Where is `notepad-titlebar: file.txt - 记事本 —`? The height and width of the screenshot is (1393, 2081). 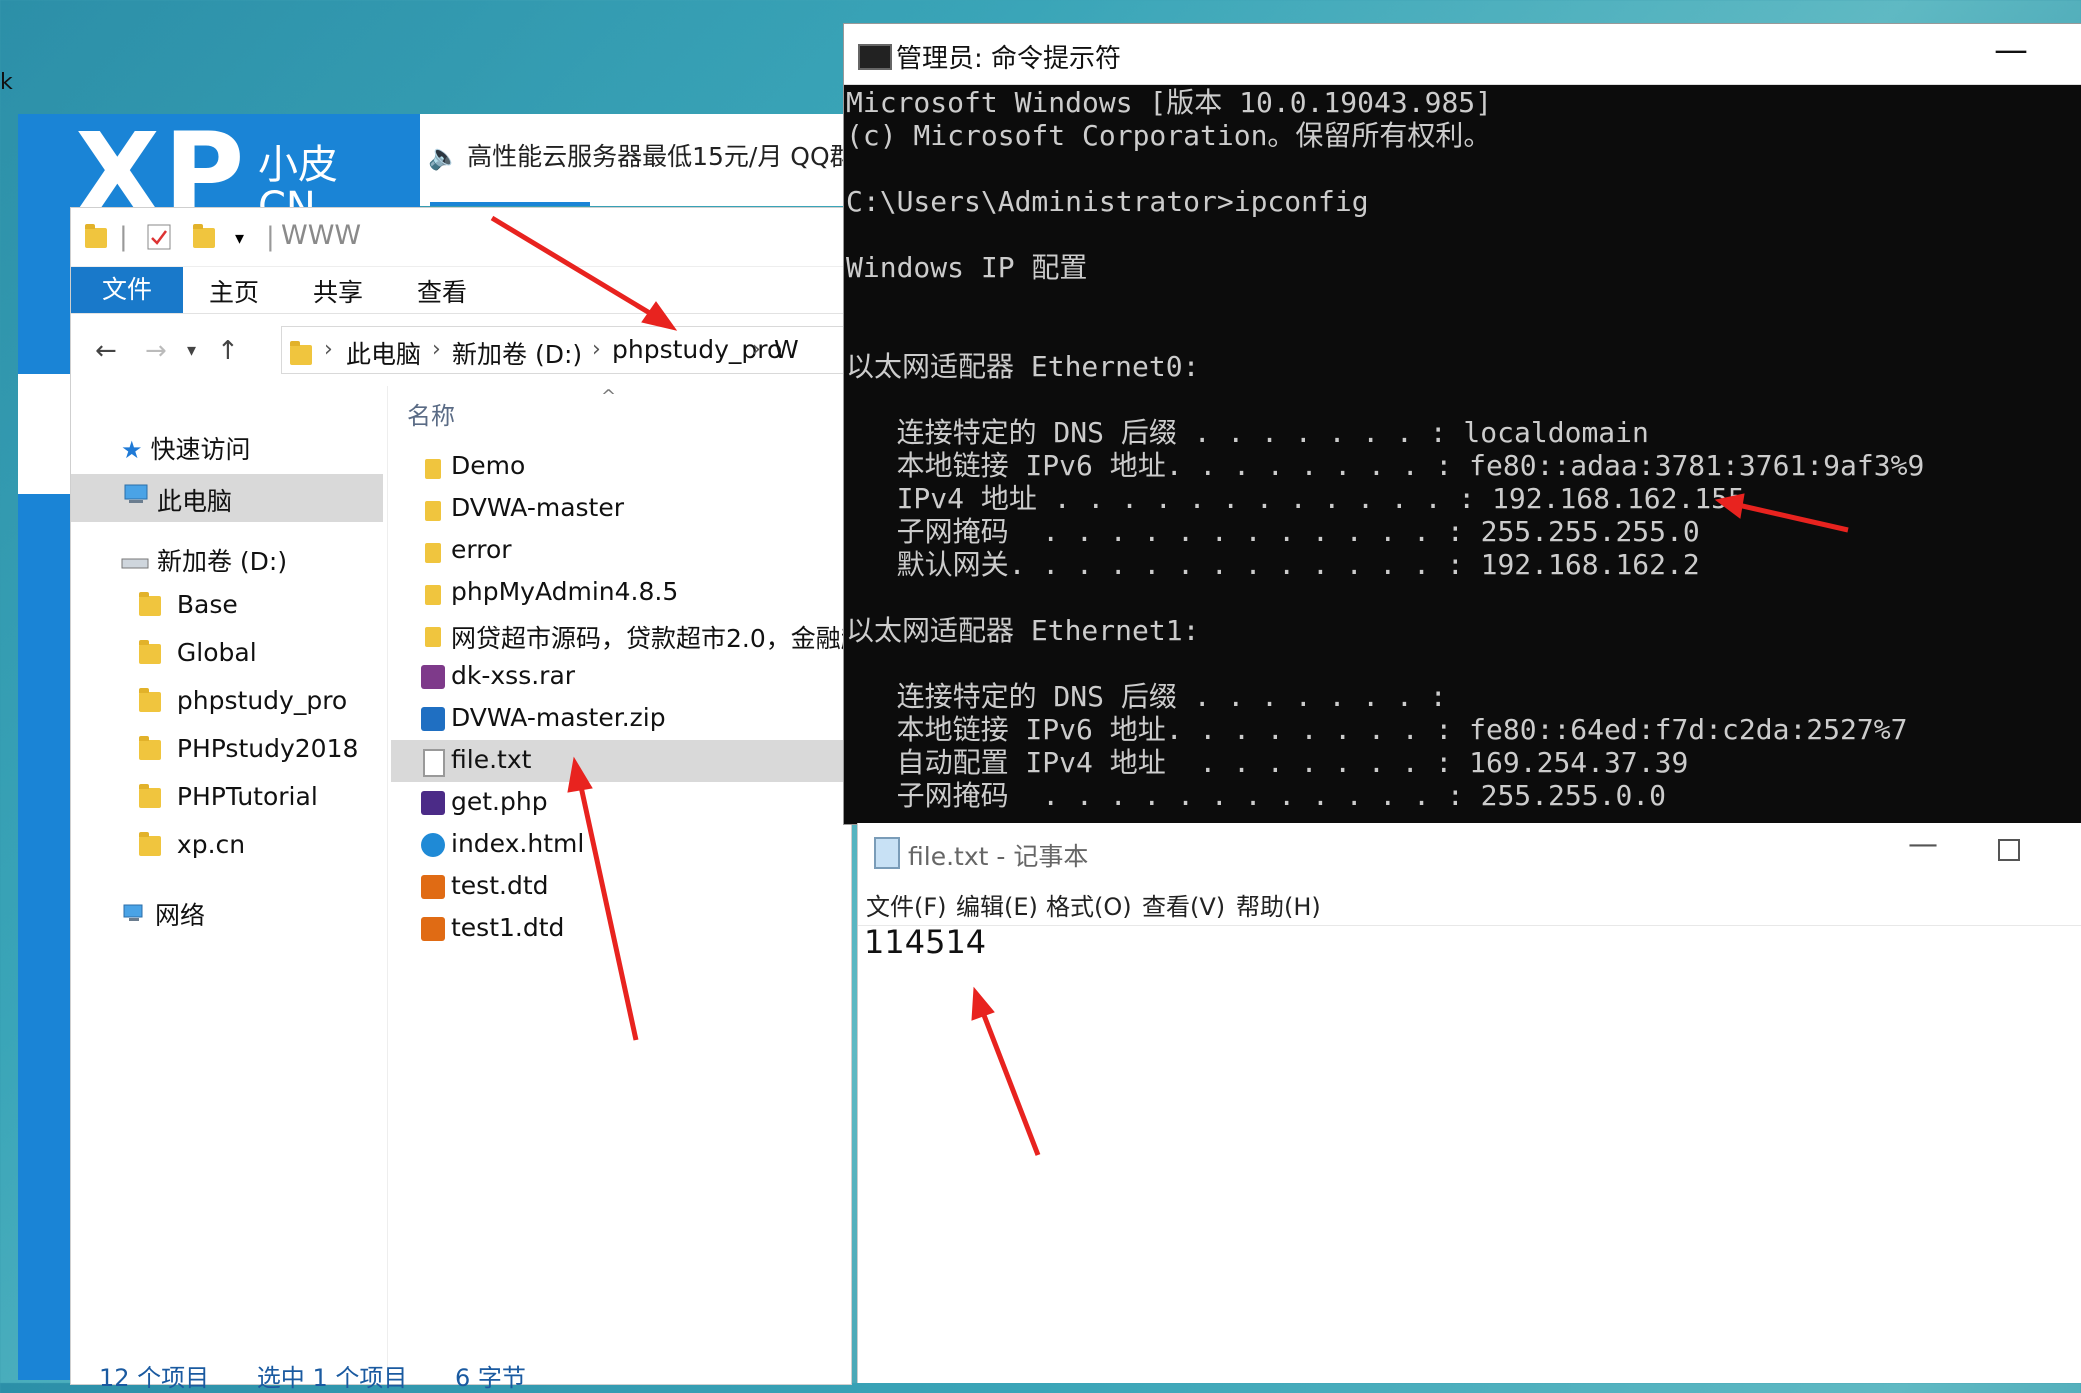
notepad-titlebar: file.txt - 记事本 — is located at coordinates (1469, 851).